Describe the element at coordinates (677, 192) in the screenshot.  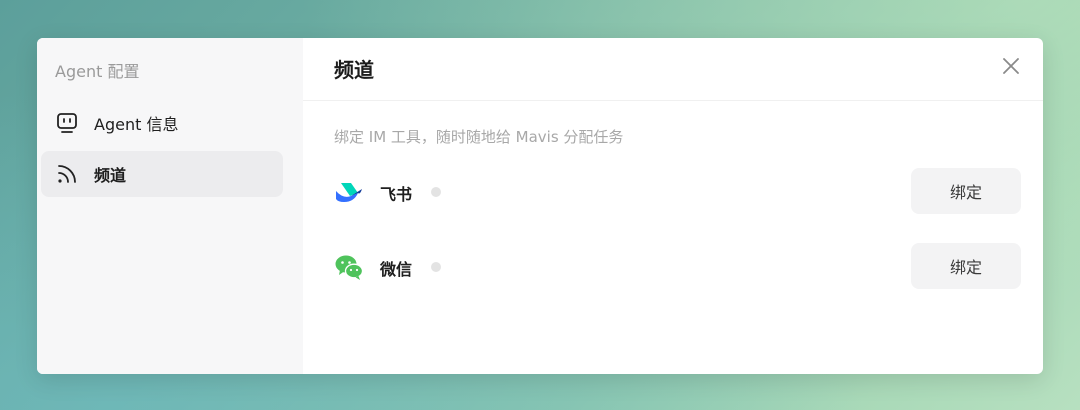
I see `channel-row-feishu: 飞书 绑定` at that location.